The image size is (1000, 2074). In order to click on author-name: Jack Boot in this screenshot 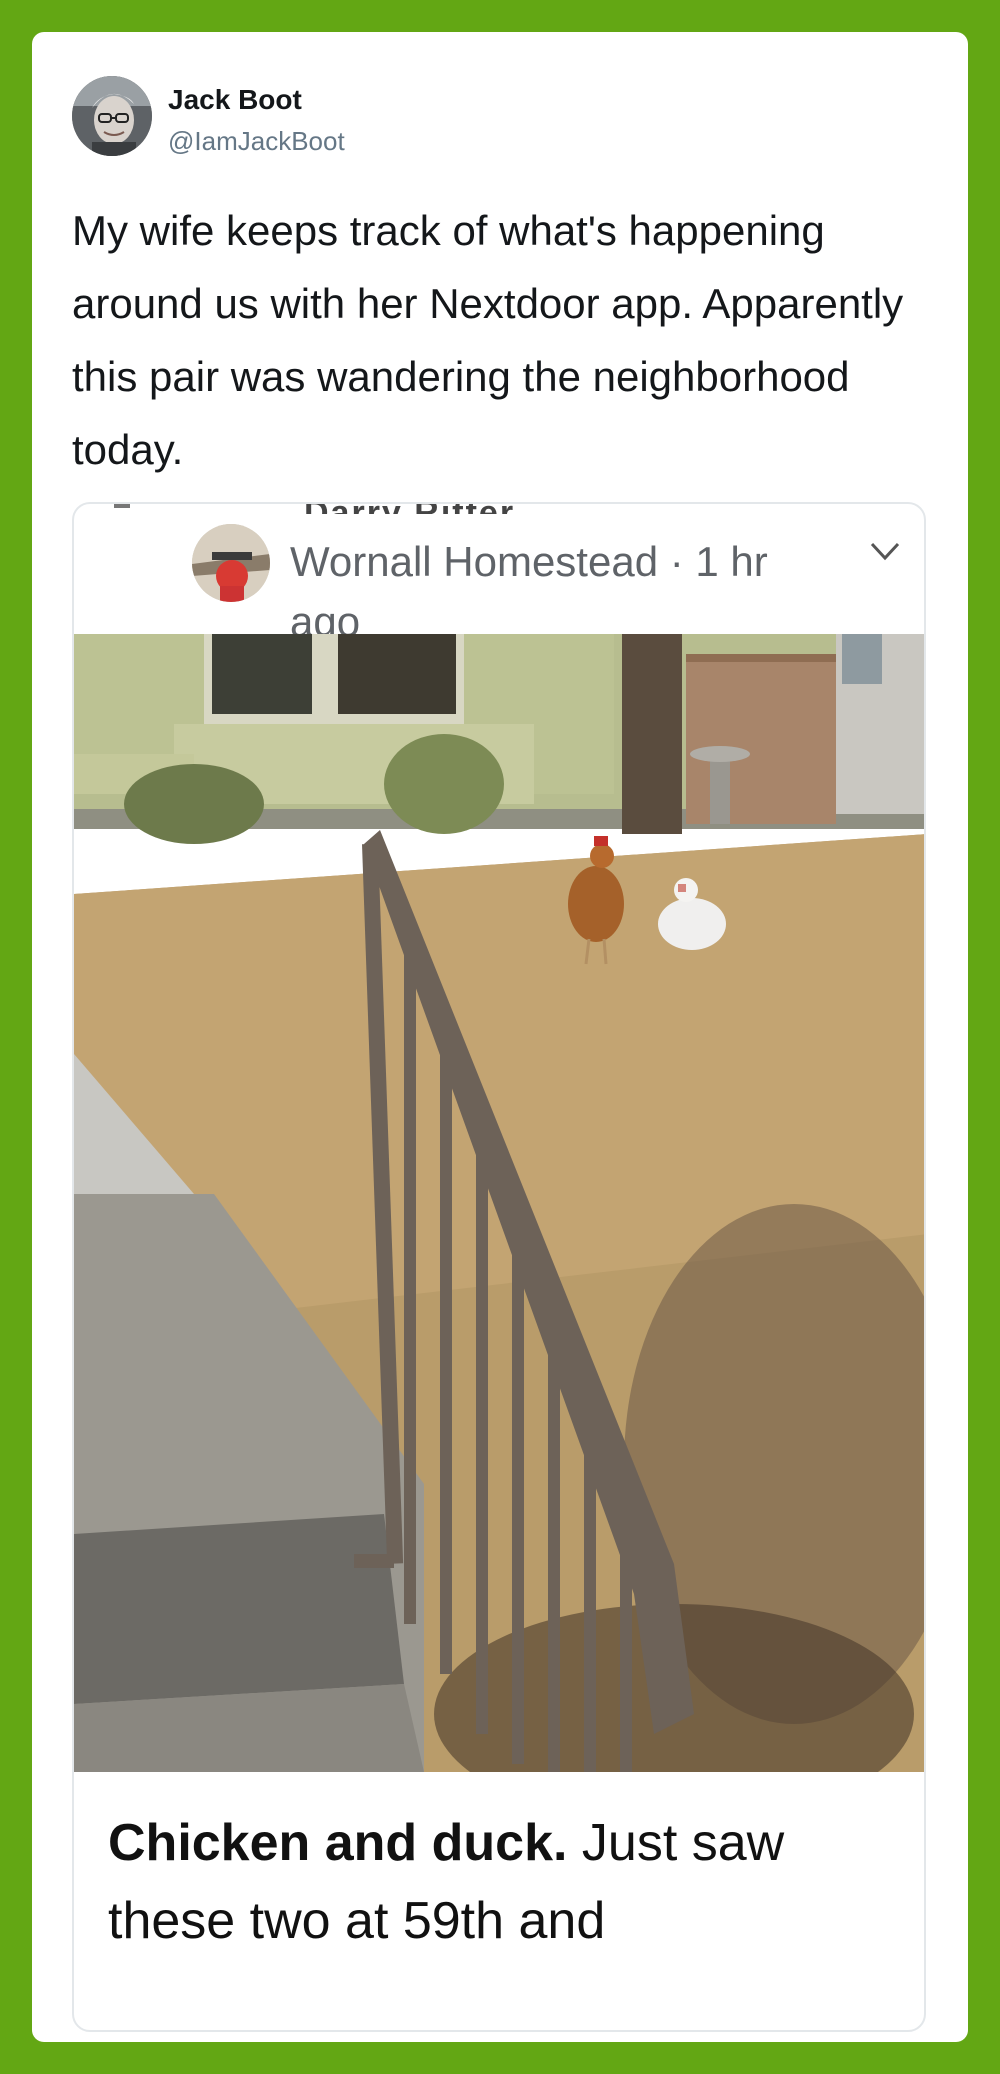, I will do `click(235, 100)`.